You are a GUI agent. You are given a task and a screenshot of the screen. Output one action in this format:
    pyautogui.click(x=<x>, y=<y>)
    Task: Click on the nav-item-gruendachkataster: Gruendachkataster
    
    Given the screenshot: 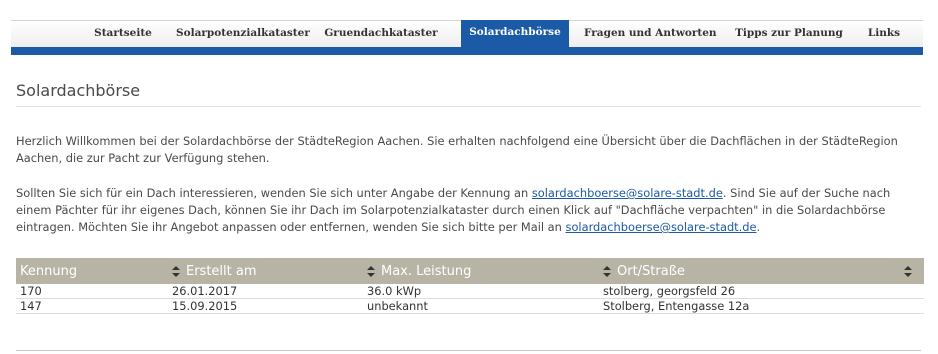 What is the action you would take?
    pyautogui.click(x=381, y=34)
    